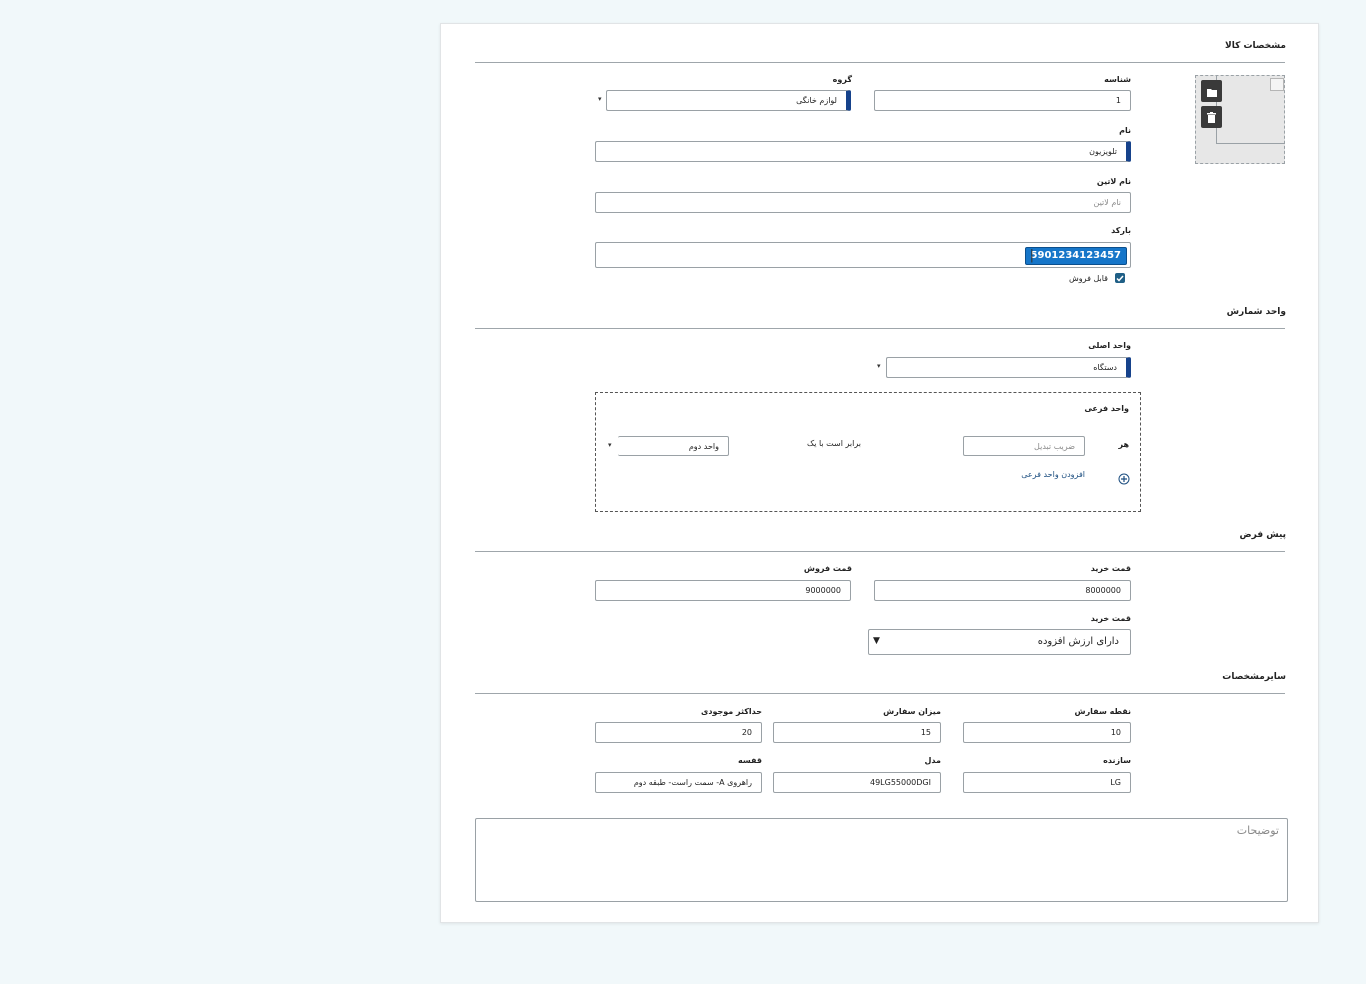 The width and height of the screenshot is (1366, 984). What do you see at coordinates (1255, 46) in the screenshot?
I see `section-title-product: مشخصات کالا` at bounding box center [1255, 46].